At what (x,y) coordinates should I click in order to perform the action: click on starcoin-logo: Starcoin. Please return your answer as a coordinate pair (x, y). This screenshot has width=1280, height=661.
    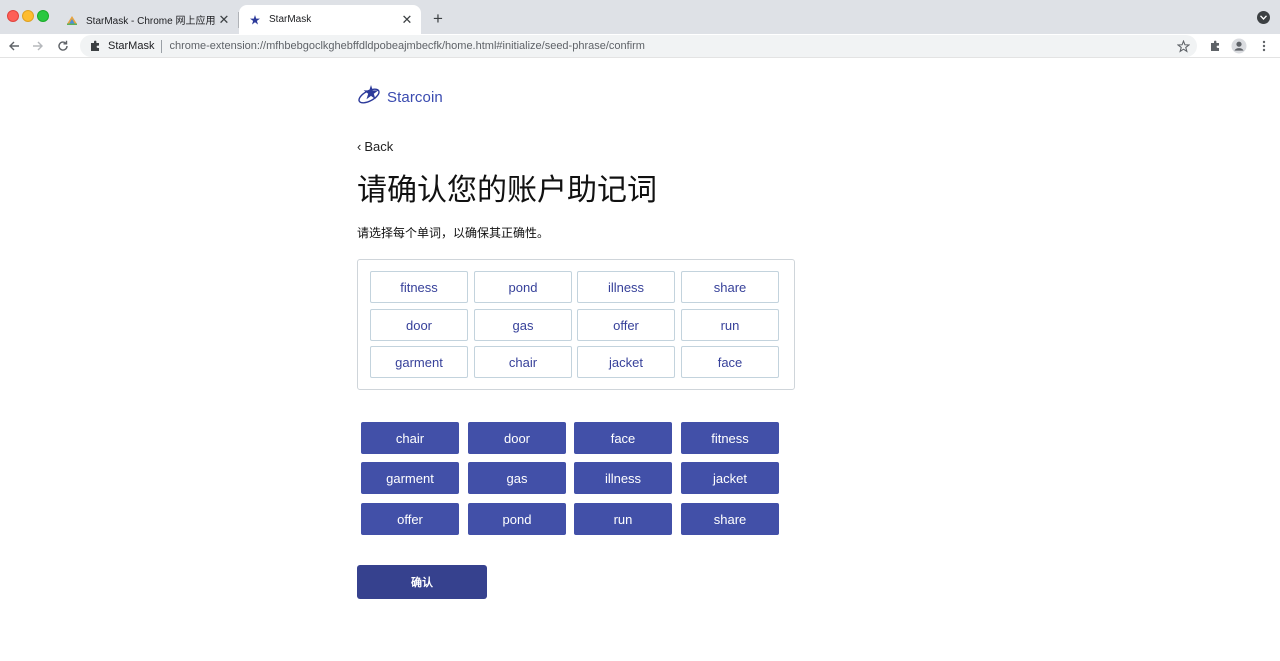
    Looking at the image, I should click on (400, 97).